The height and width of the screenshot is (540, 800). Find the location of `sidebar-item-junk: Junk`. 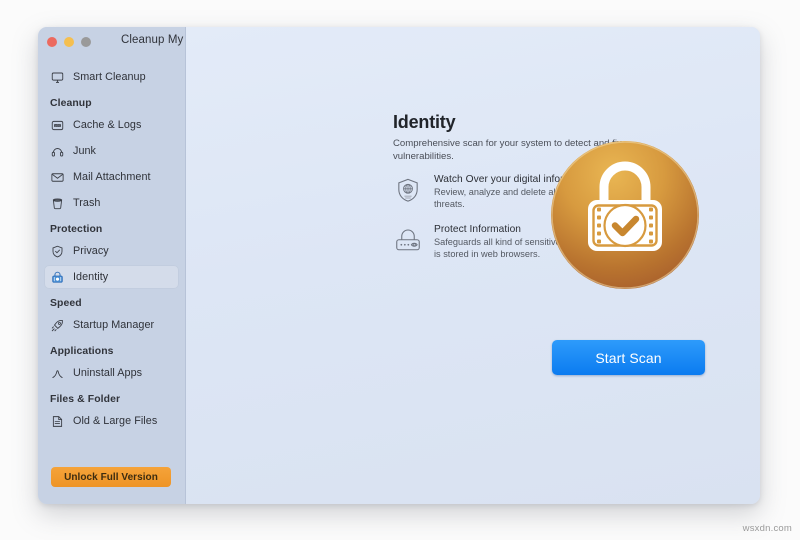

sidebar-item-junk: Junk is located at coordinates (111, 151).